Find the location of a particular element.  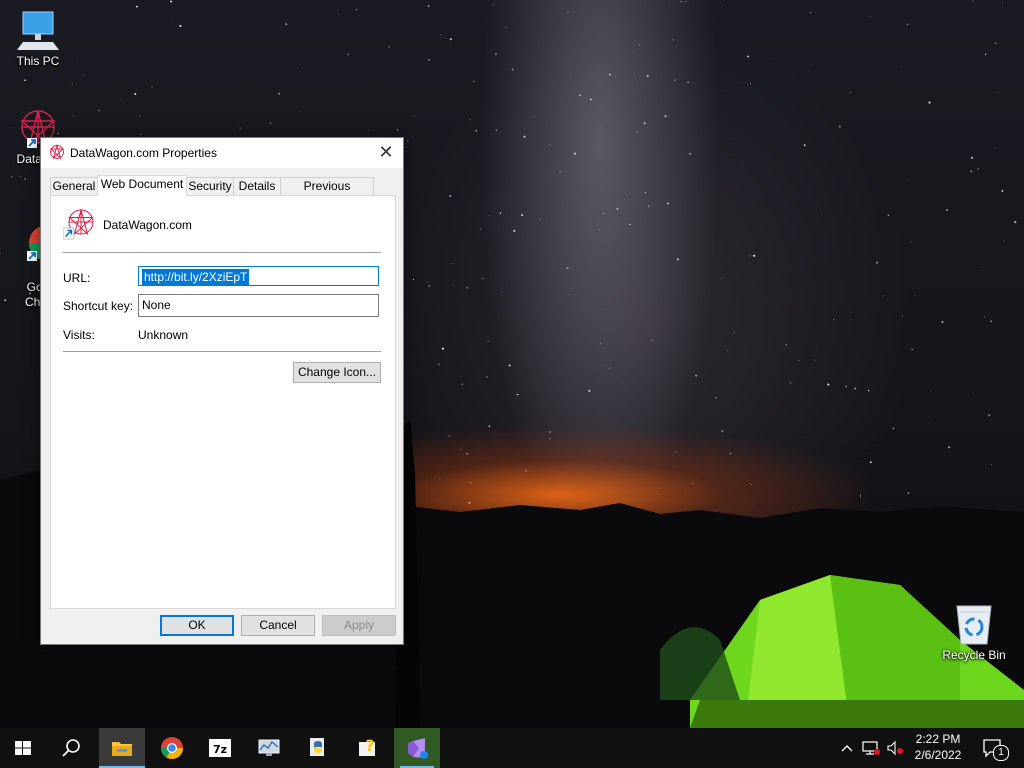

monitor-icon is located at coordinates (269, 747).